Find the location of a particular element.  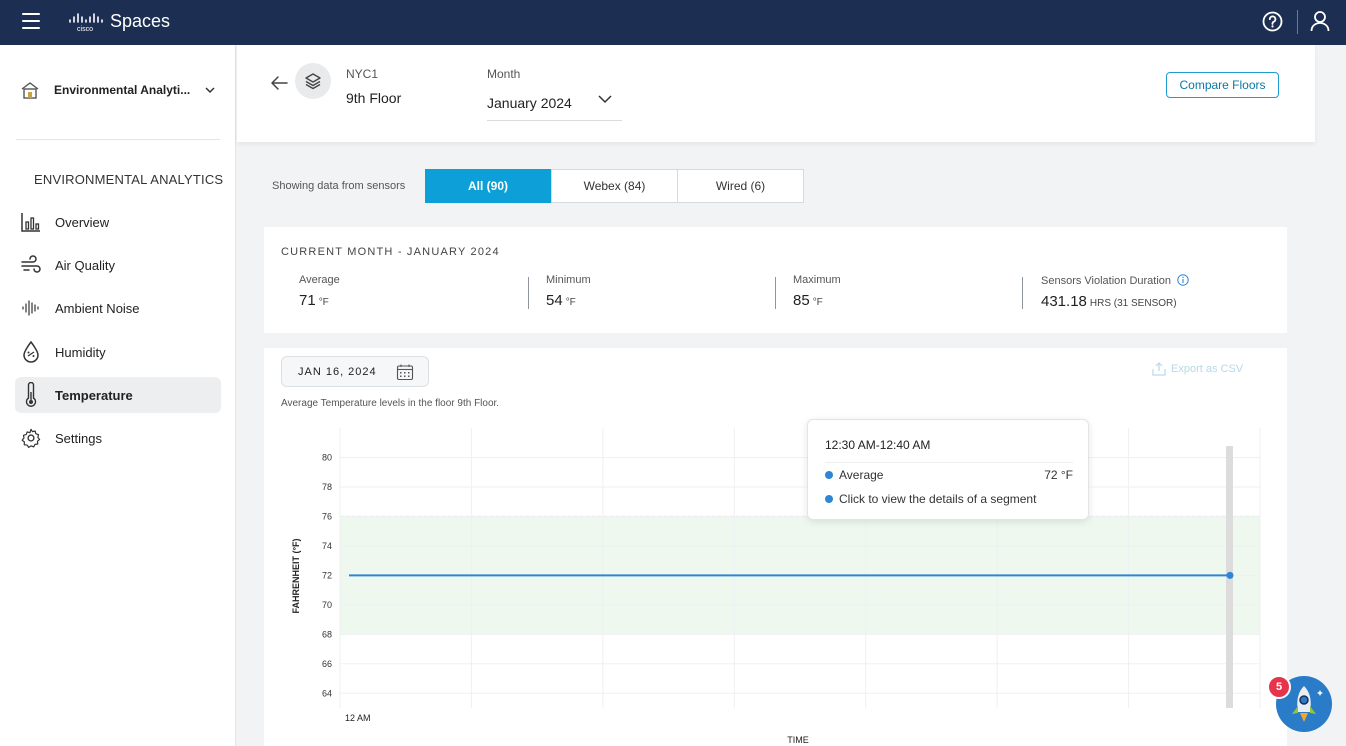

stat-label: Average is located at coordinates (319, 280).